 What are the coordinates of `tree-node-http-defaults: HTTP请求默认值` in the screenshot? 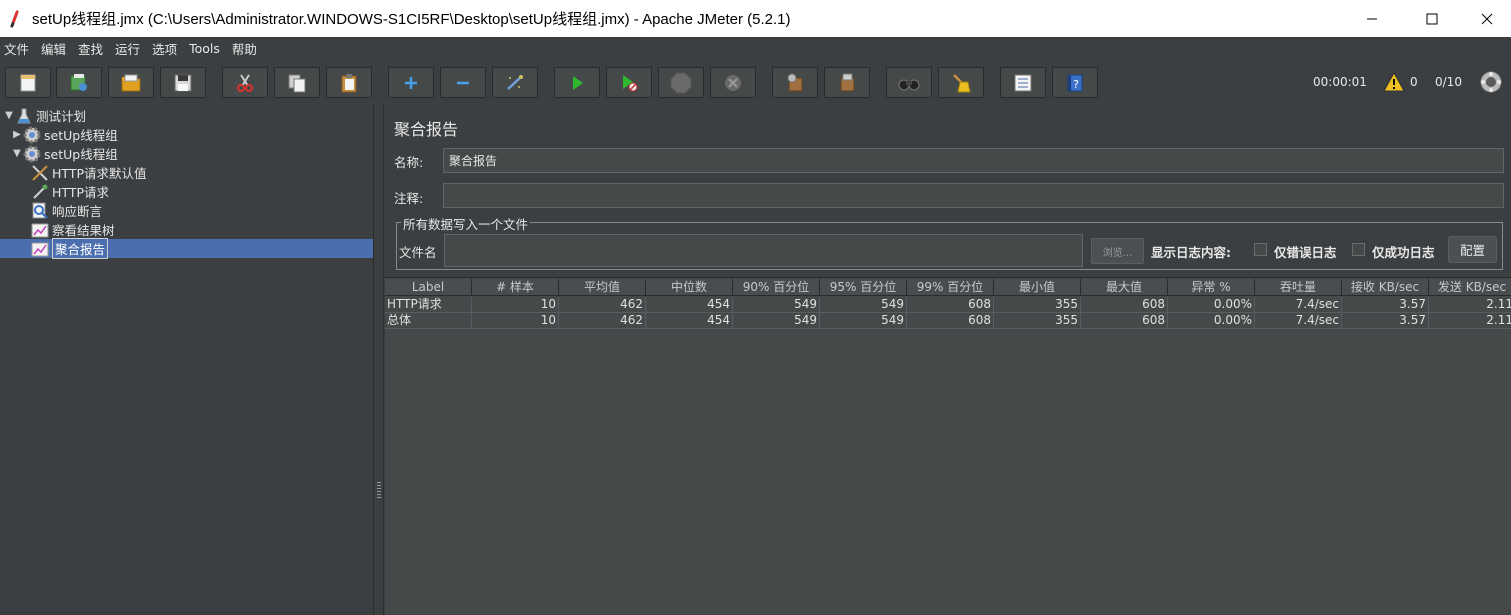 It's located at (89, 172).